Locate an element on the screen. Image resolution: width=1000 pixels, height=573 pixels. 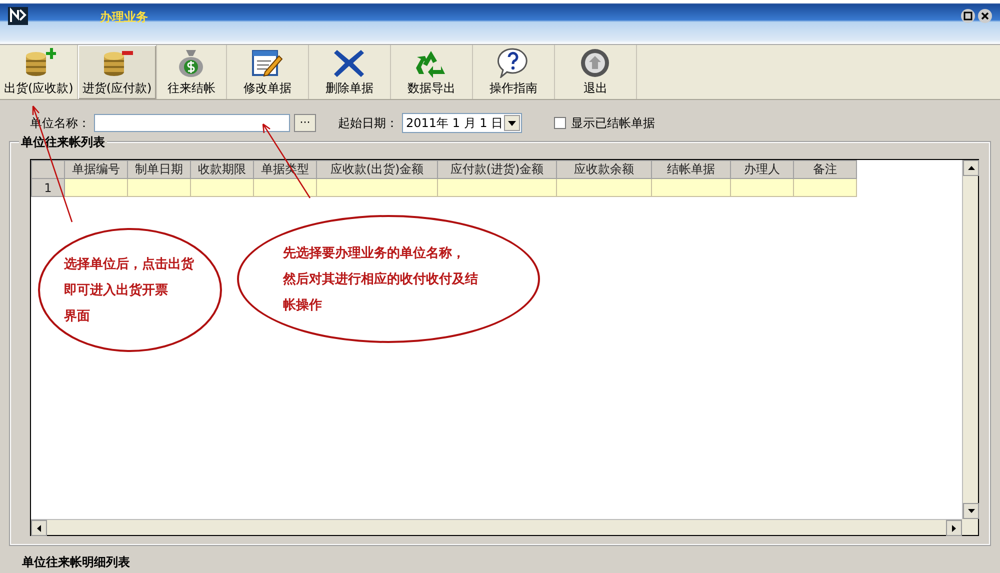
toolbar-button: 操作指南 is located at coordinates (513, 72).